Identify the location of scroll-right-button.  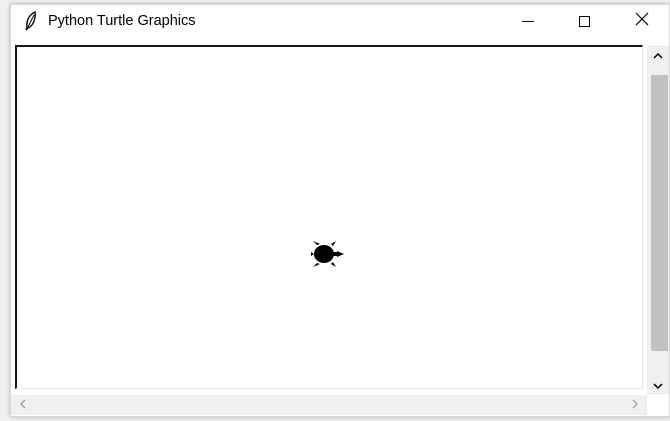
(635, 405).